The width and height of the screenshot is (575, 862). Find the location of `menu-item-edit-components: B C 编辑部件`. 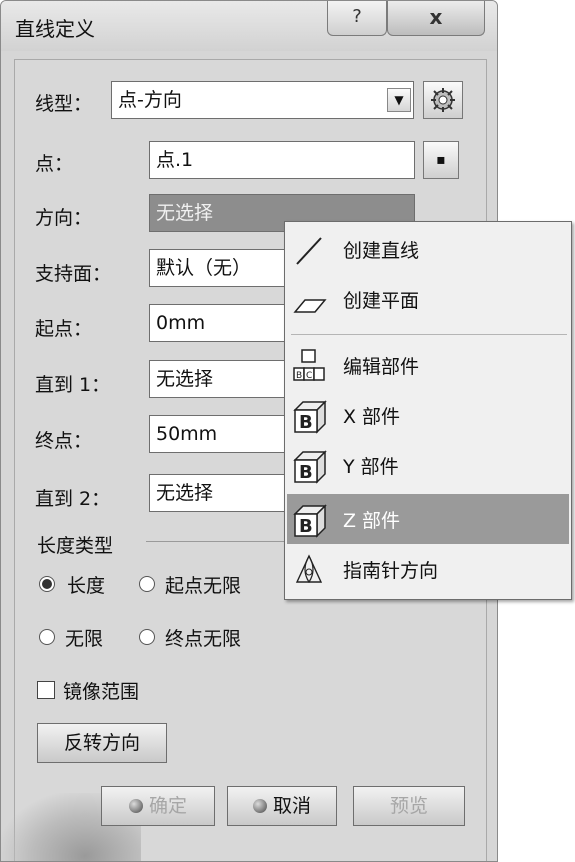

menu-item-edit-components: B C 编辑部件 is located at coordinates (428, 365).